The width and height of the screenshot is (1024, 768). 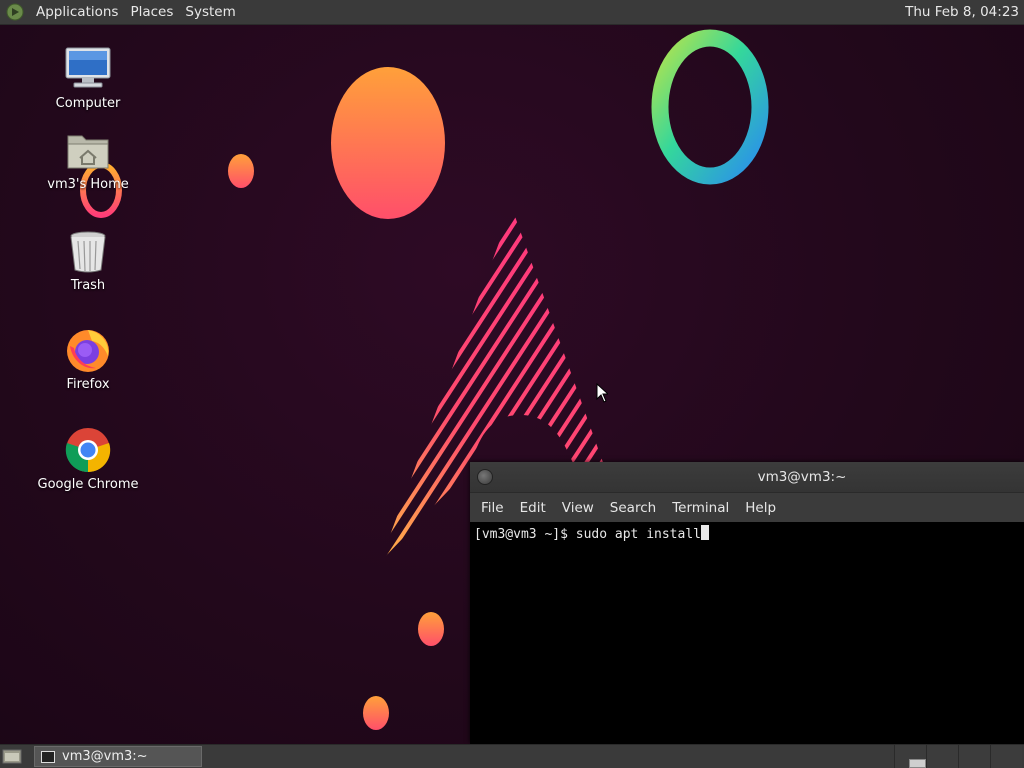 I want to click on command-input: sudo apt install, so click(x=638, y=534).